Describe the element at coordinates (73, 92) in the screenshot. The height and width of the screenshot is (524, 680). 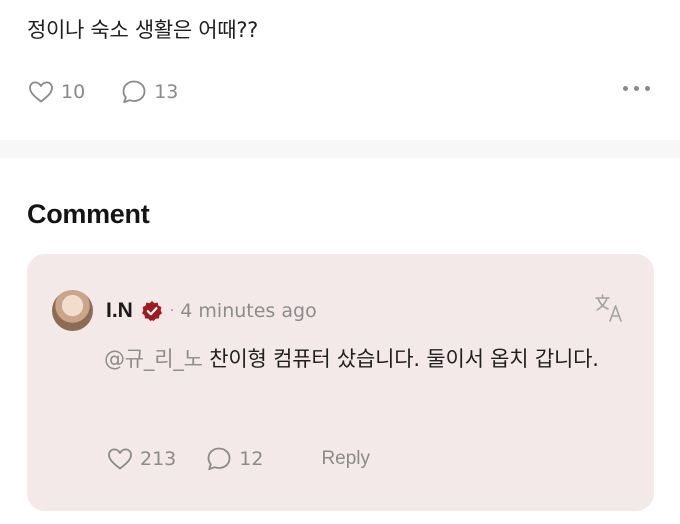
I see `post-like-count: 10` at that location.